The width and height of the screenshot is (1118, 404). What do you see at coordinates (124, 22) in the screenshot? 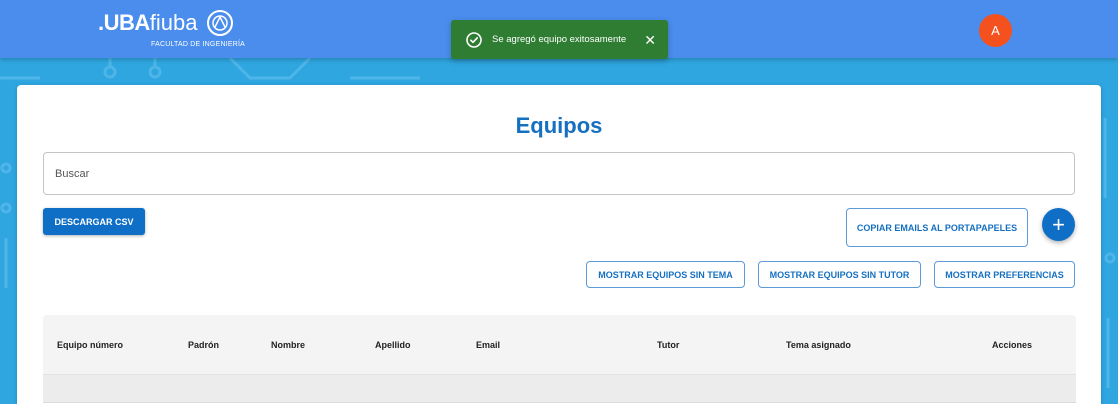
I see `logo-uba-text: .UBA` at bounding box center [124, 22].